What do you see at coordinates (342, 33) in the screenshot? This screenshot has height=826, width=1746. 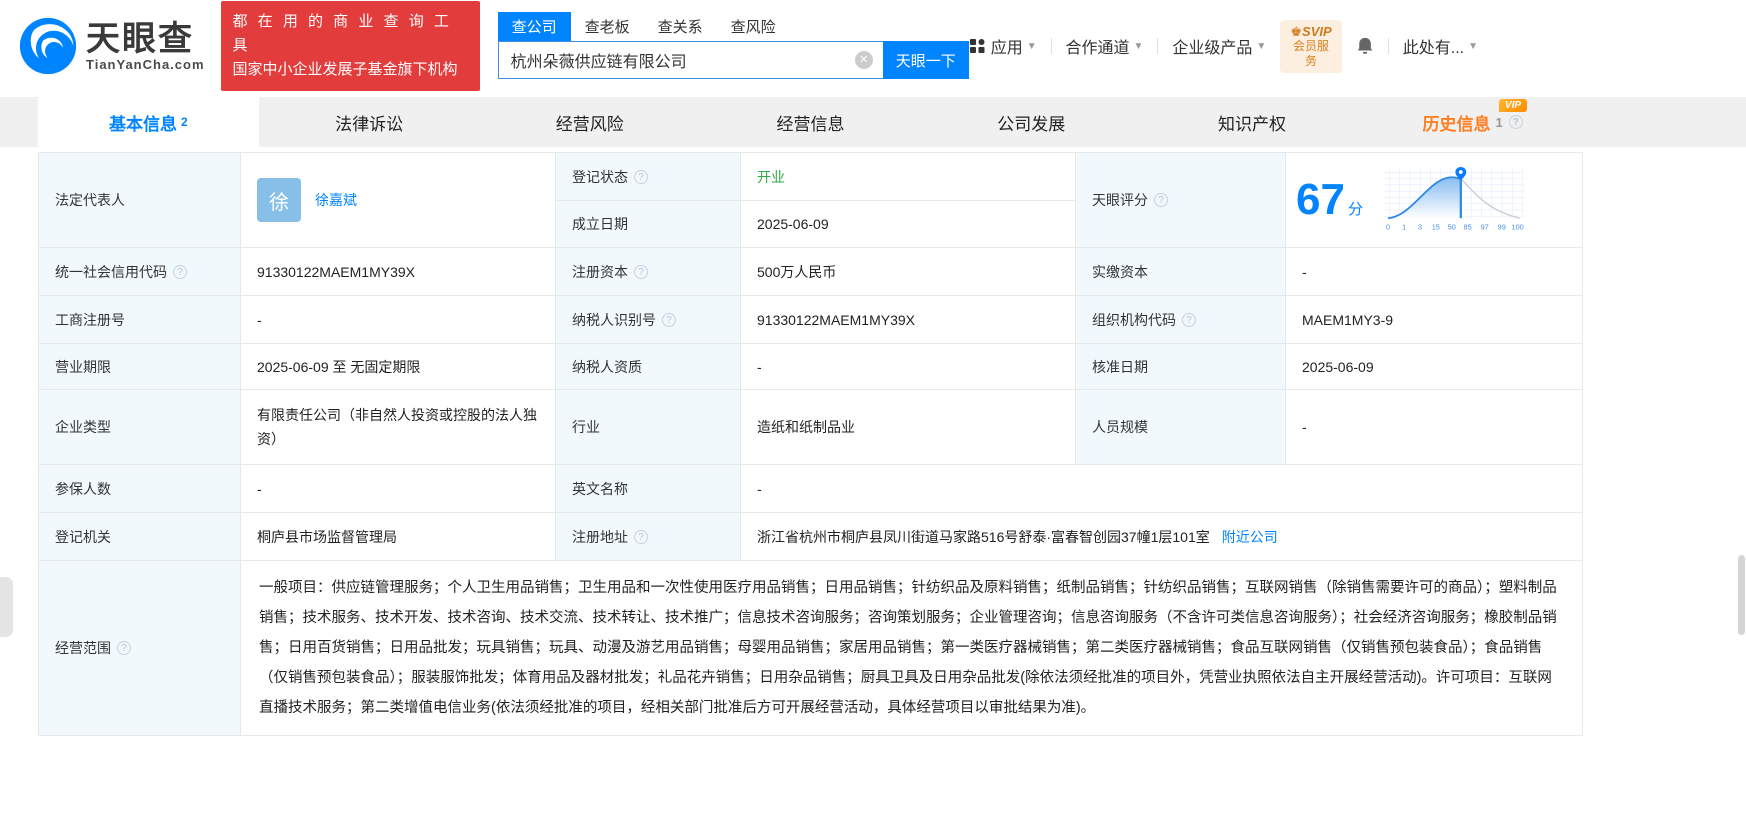 I see `promo-line1: 都 在 用 的 商 业 查 询 工 具` at bounding box center [342, 33].